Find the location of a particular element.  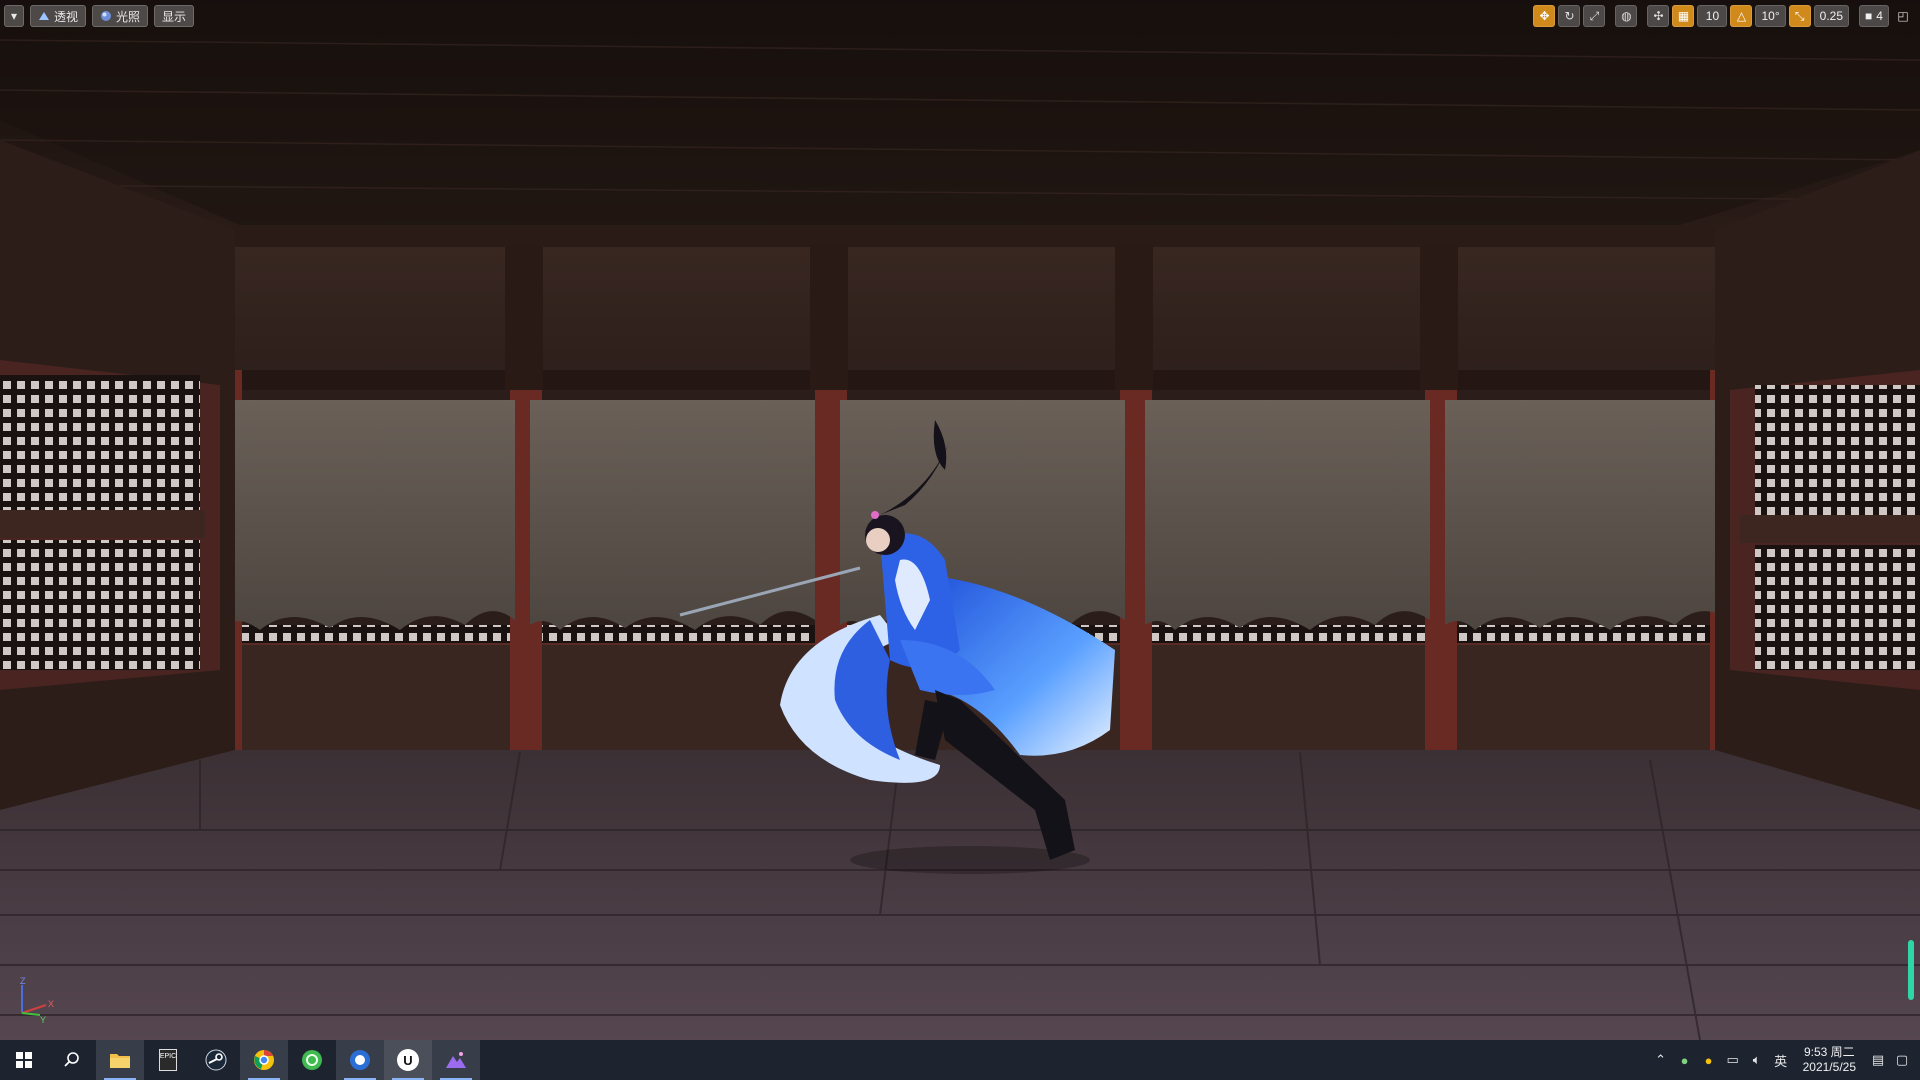

scale-icon: ⤢ is located at coordinates (1594, 15).